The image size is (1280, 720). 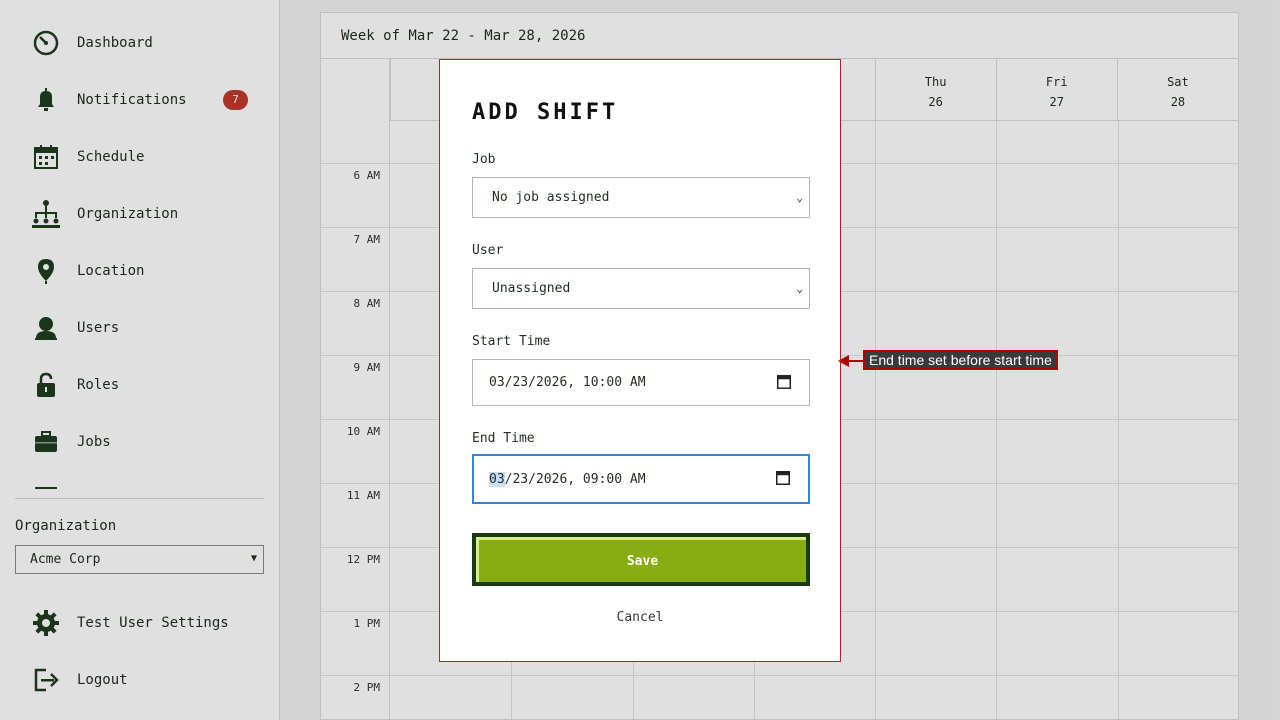 What do you see at coordinates (503, 438) in the screenshot?
I see `end-time-label: End Time` at bounding box center [503, 438].